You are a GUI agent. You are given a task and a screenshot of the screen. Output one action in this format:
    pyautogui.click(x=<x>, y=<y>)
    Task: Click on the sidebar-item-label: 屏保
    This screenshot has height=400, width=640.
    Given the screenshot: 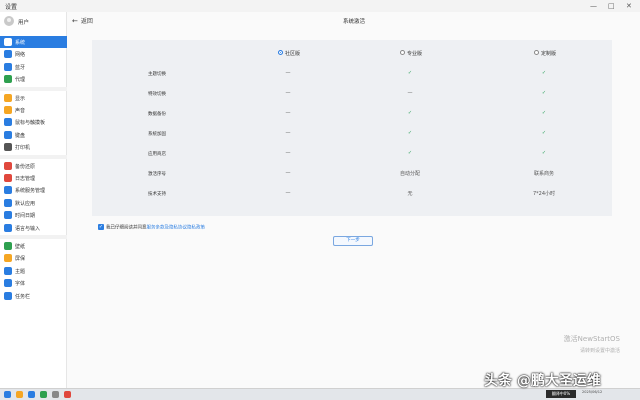 What is the action you would take?
    pyautogui.click(x=20, y=259)
    